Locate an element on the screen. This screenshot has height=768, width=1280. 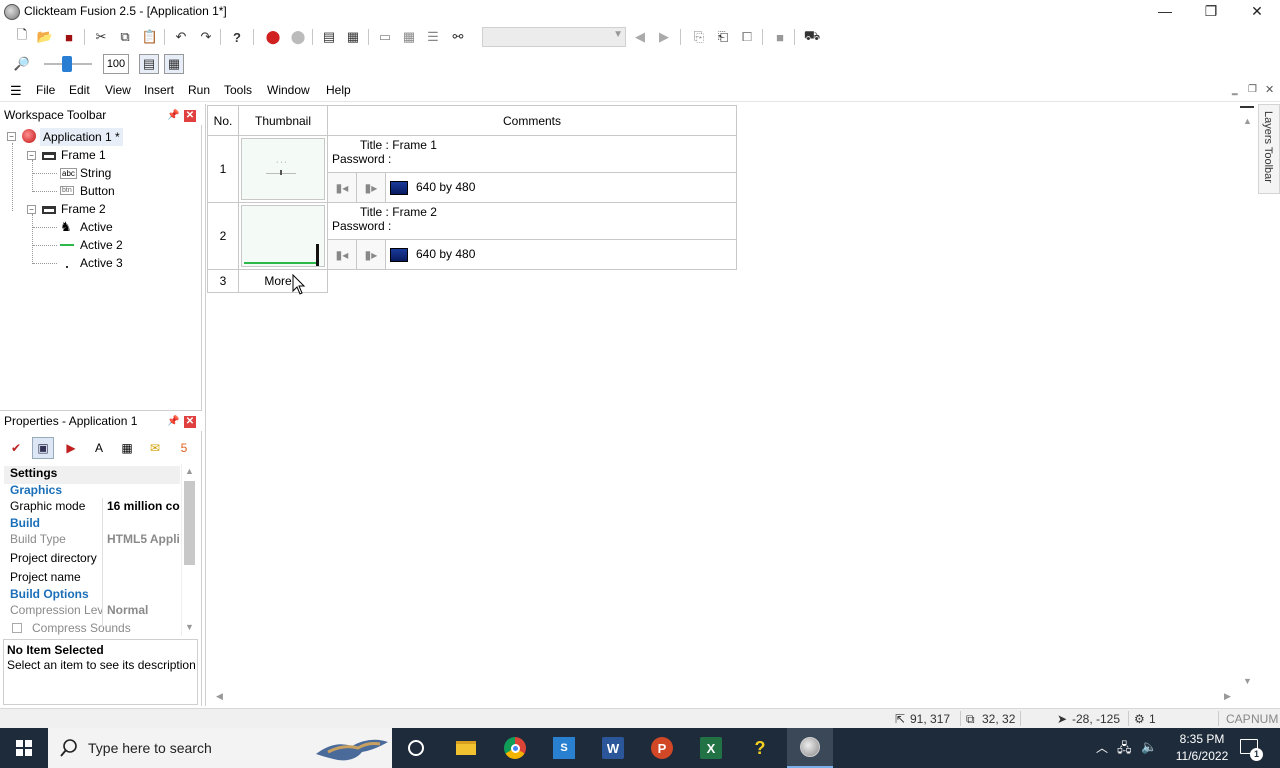
storyboard-icon: ▤ is located at coordinates (329, 37).